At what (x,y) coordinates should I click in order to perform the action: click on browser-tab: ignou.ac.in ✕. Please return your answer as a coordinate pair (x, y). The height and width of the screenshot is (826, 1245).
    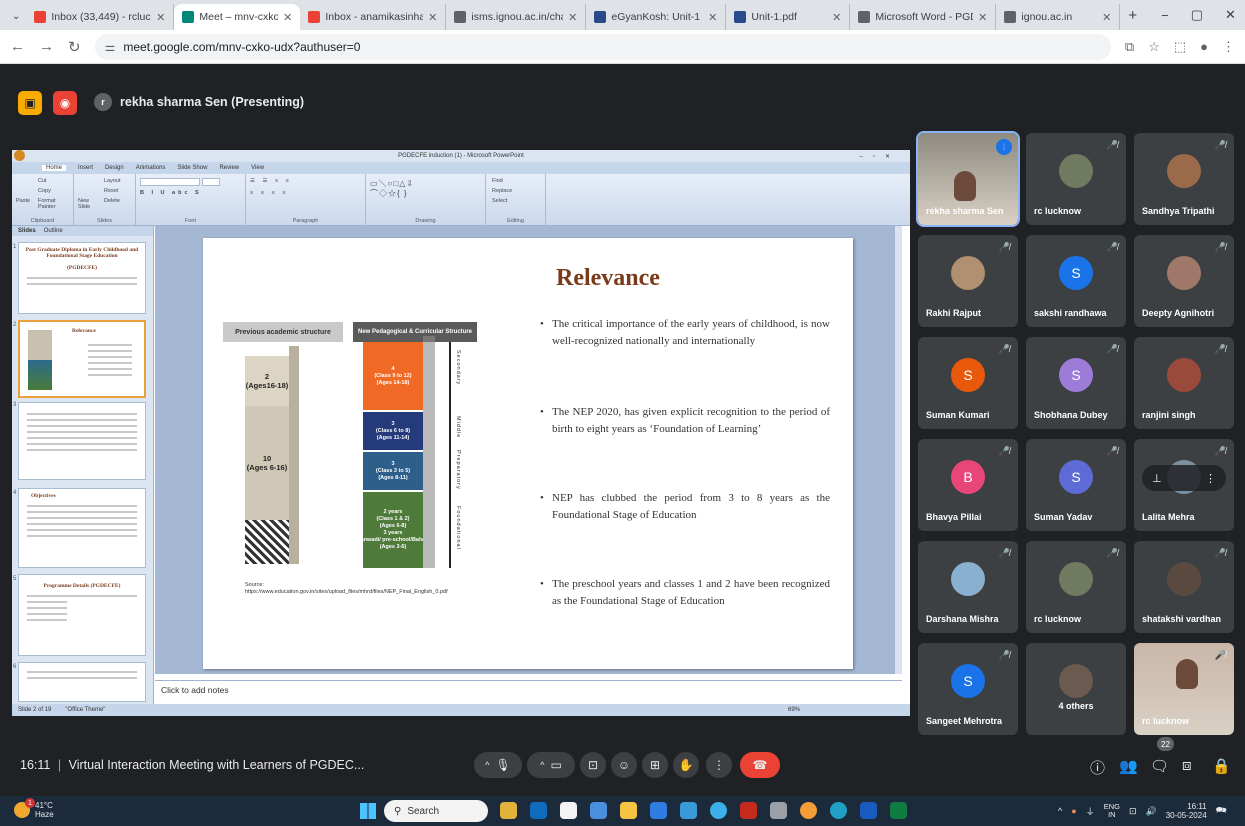
    Looking at the image, I should click on (1058, 17).